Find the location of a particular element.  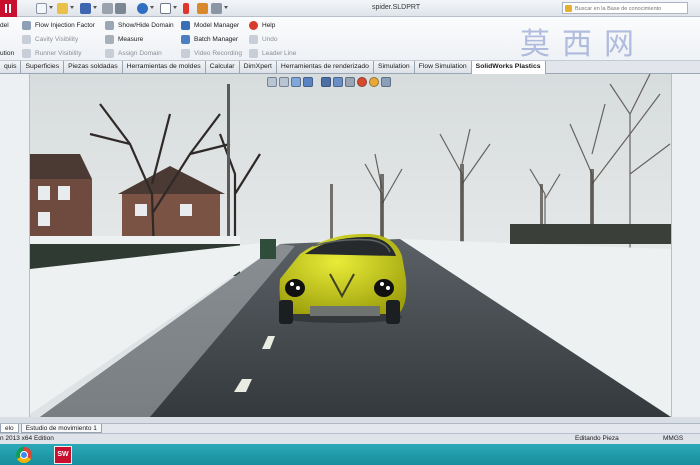

model-manager-button: Model Manager is located at coordinates (210, 25).